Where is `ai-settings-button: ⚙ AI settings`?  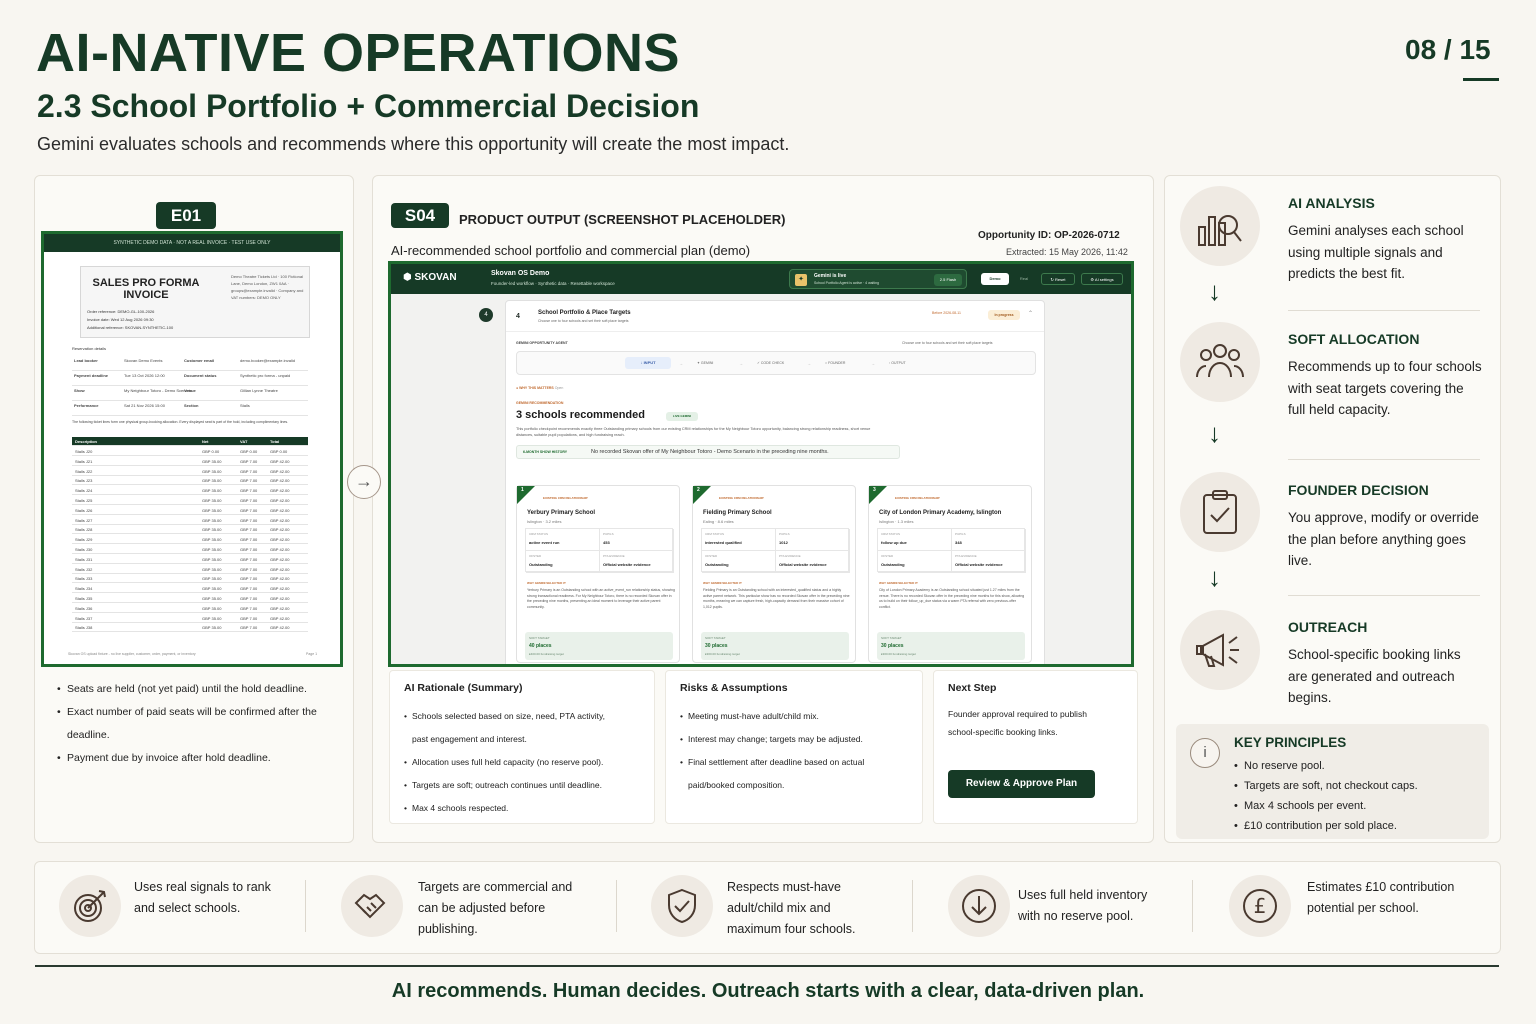 ai-settings-button: ⚙ AI settings is located at coordinates (1102, 279).